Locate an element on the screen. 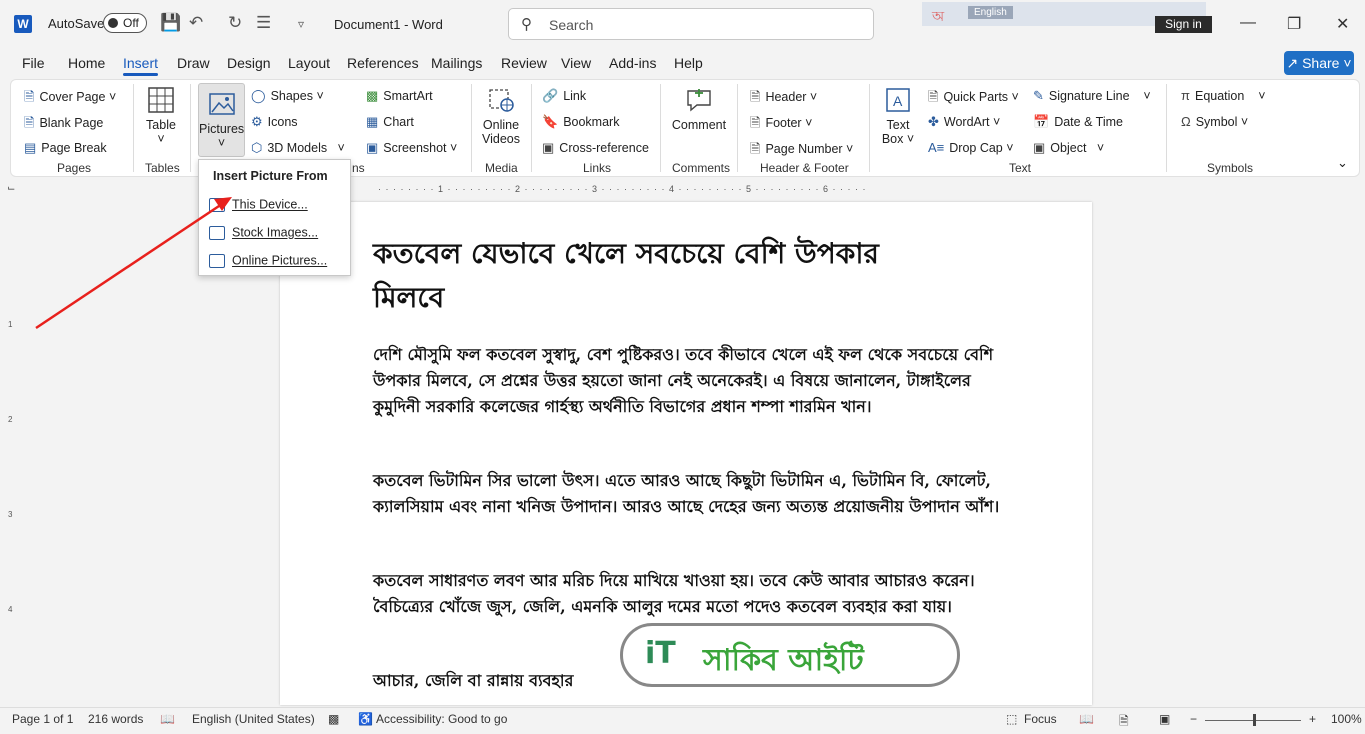  zoom-out-icon: − is located at coordinates (1193, 719).